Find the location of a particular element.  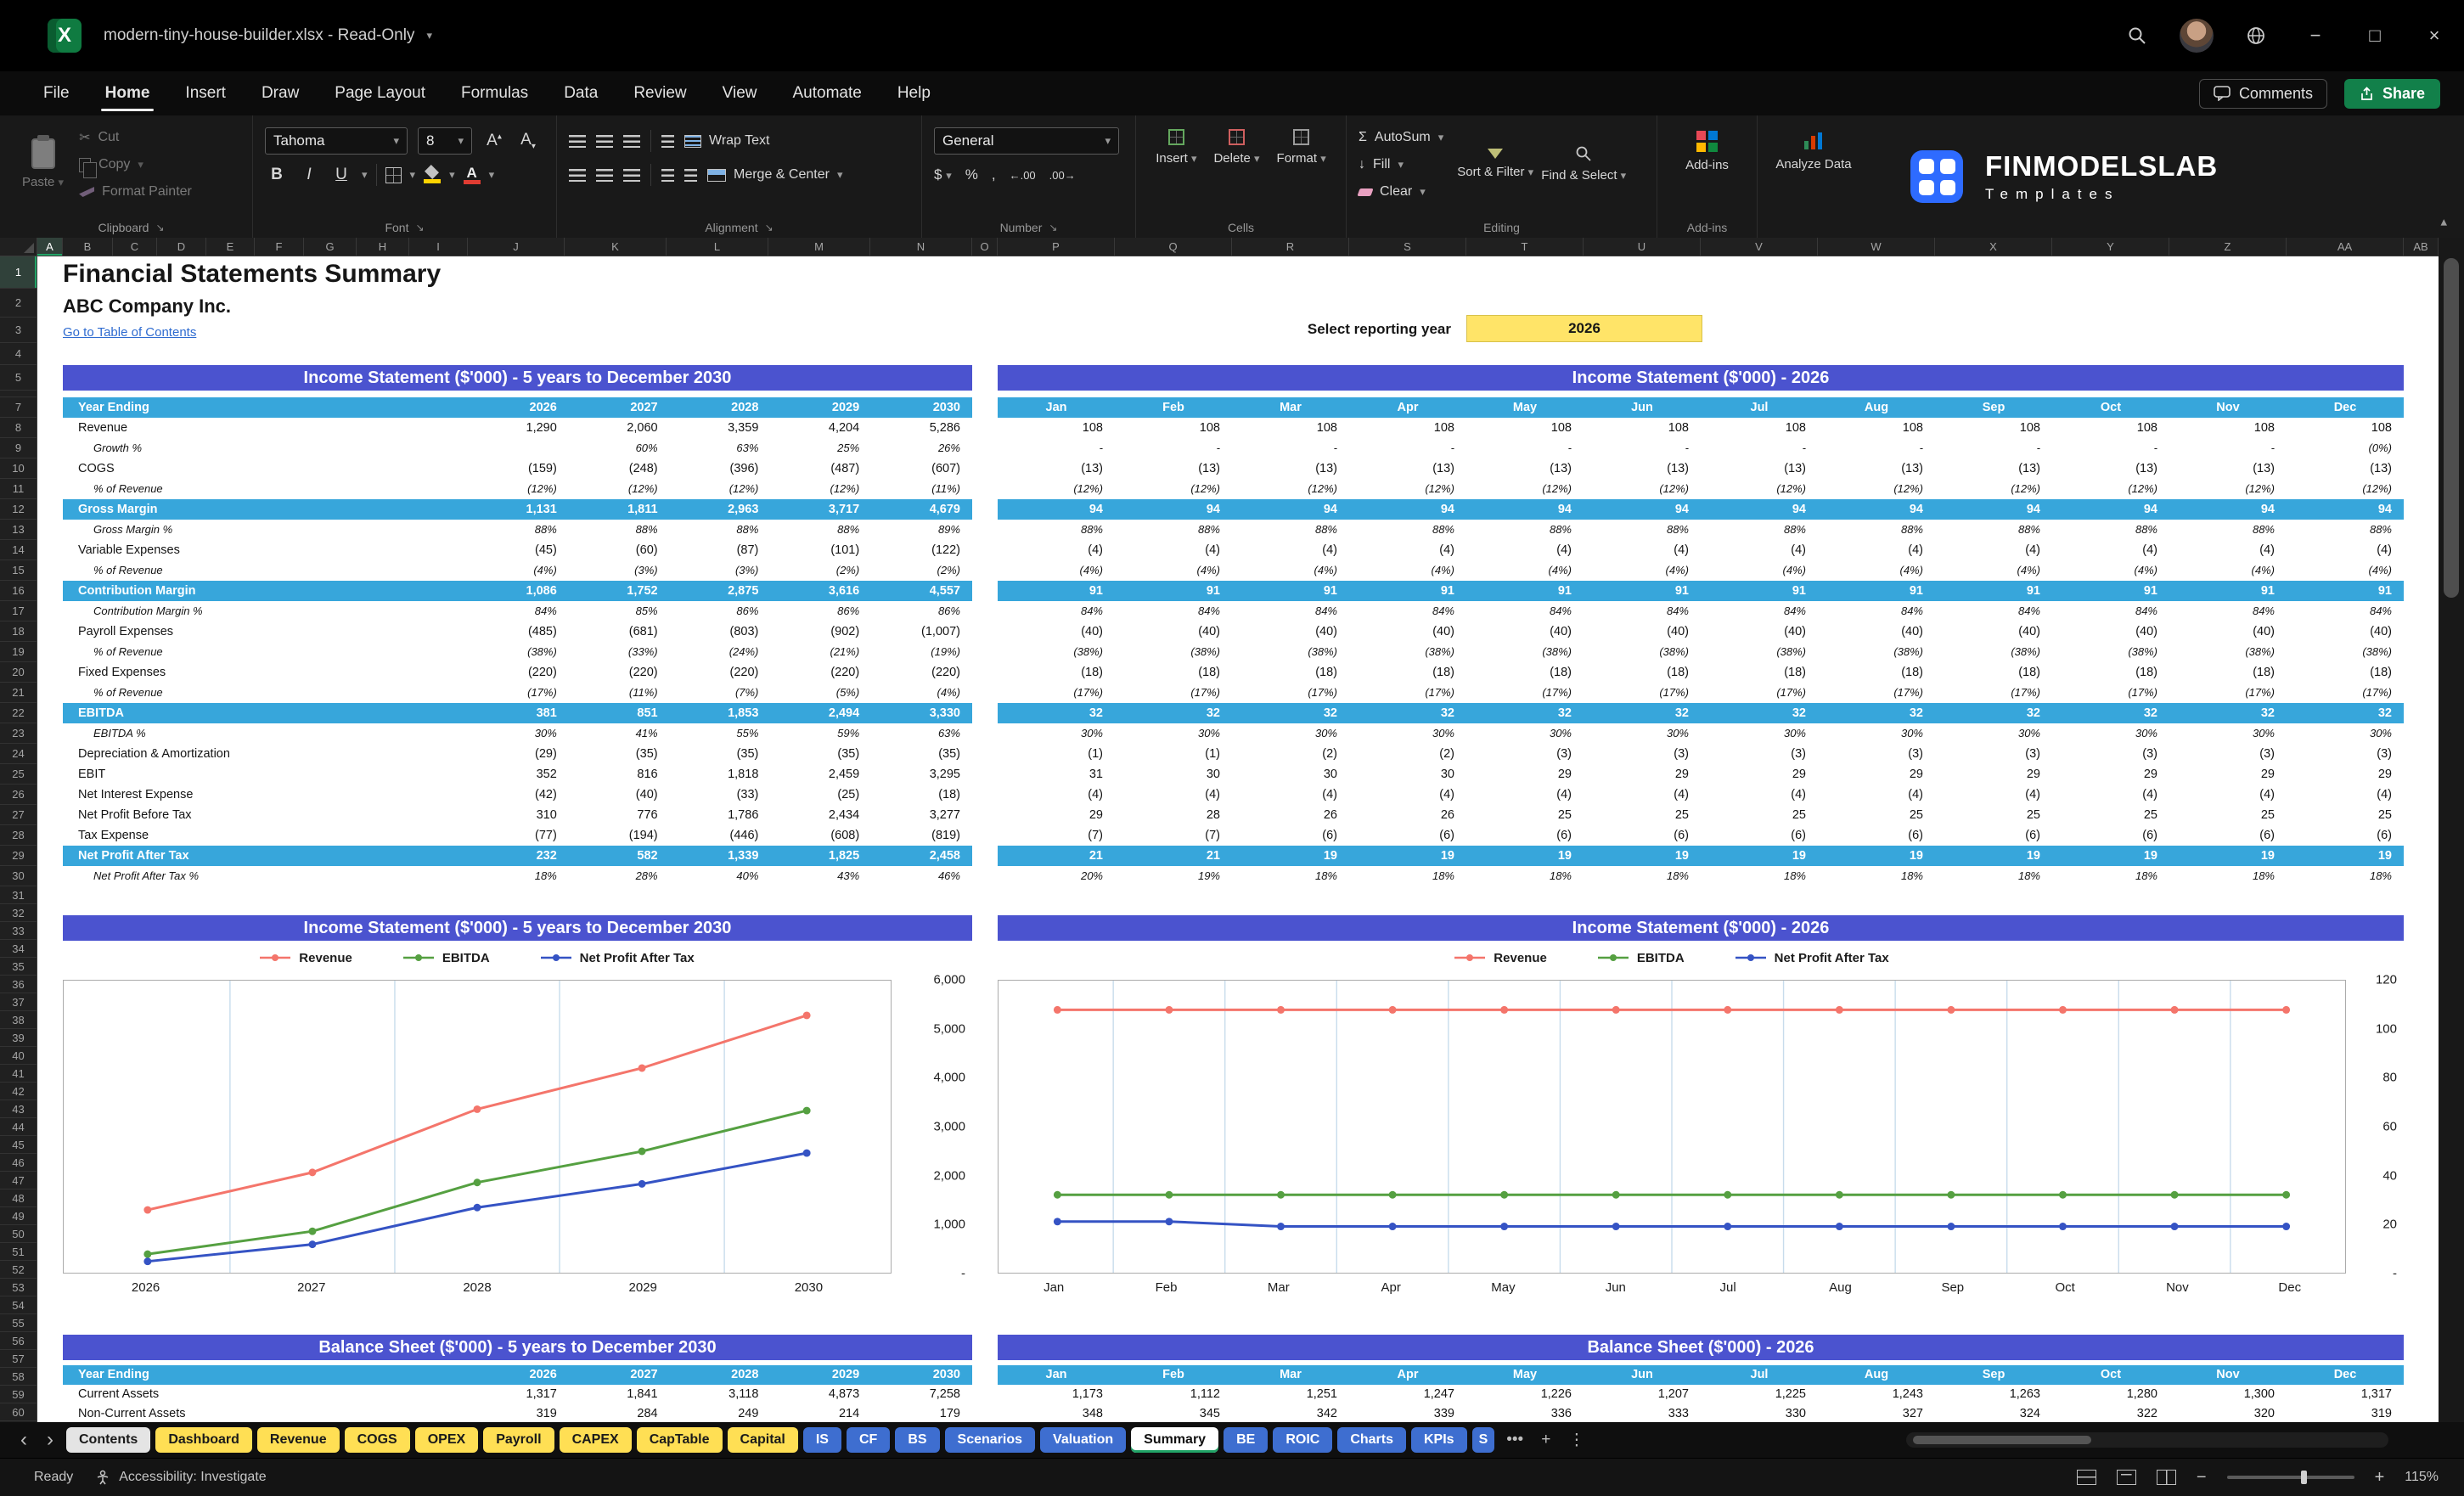

comma-style-icon: , is located at coordinates (994, 174).